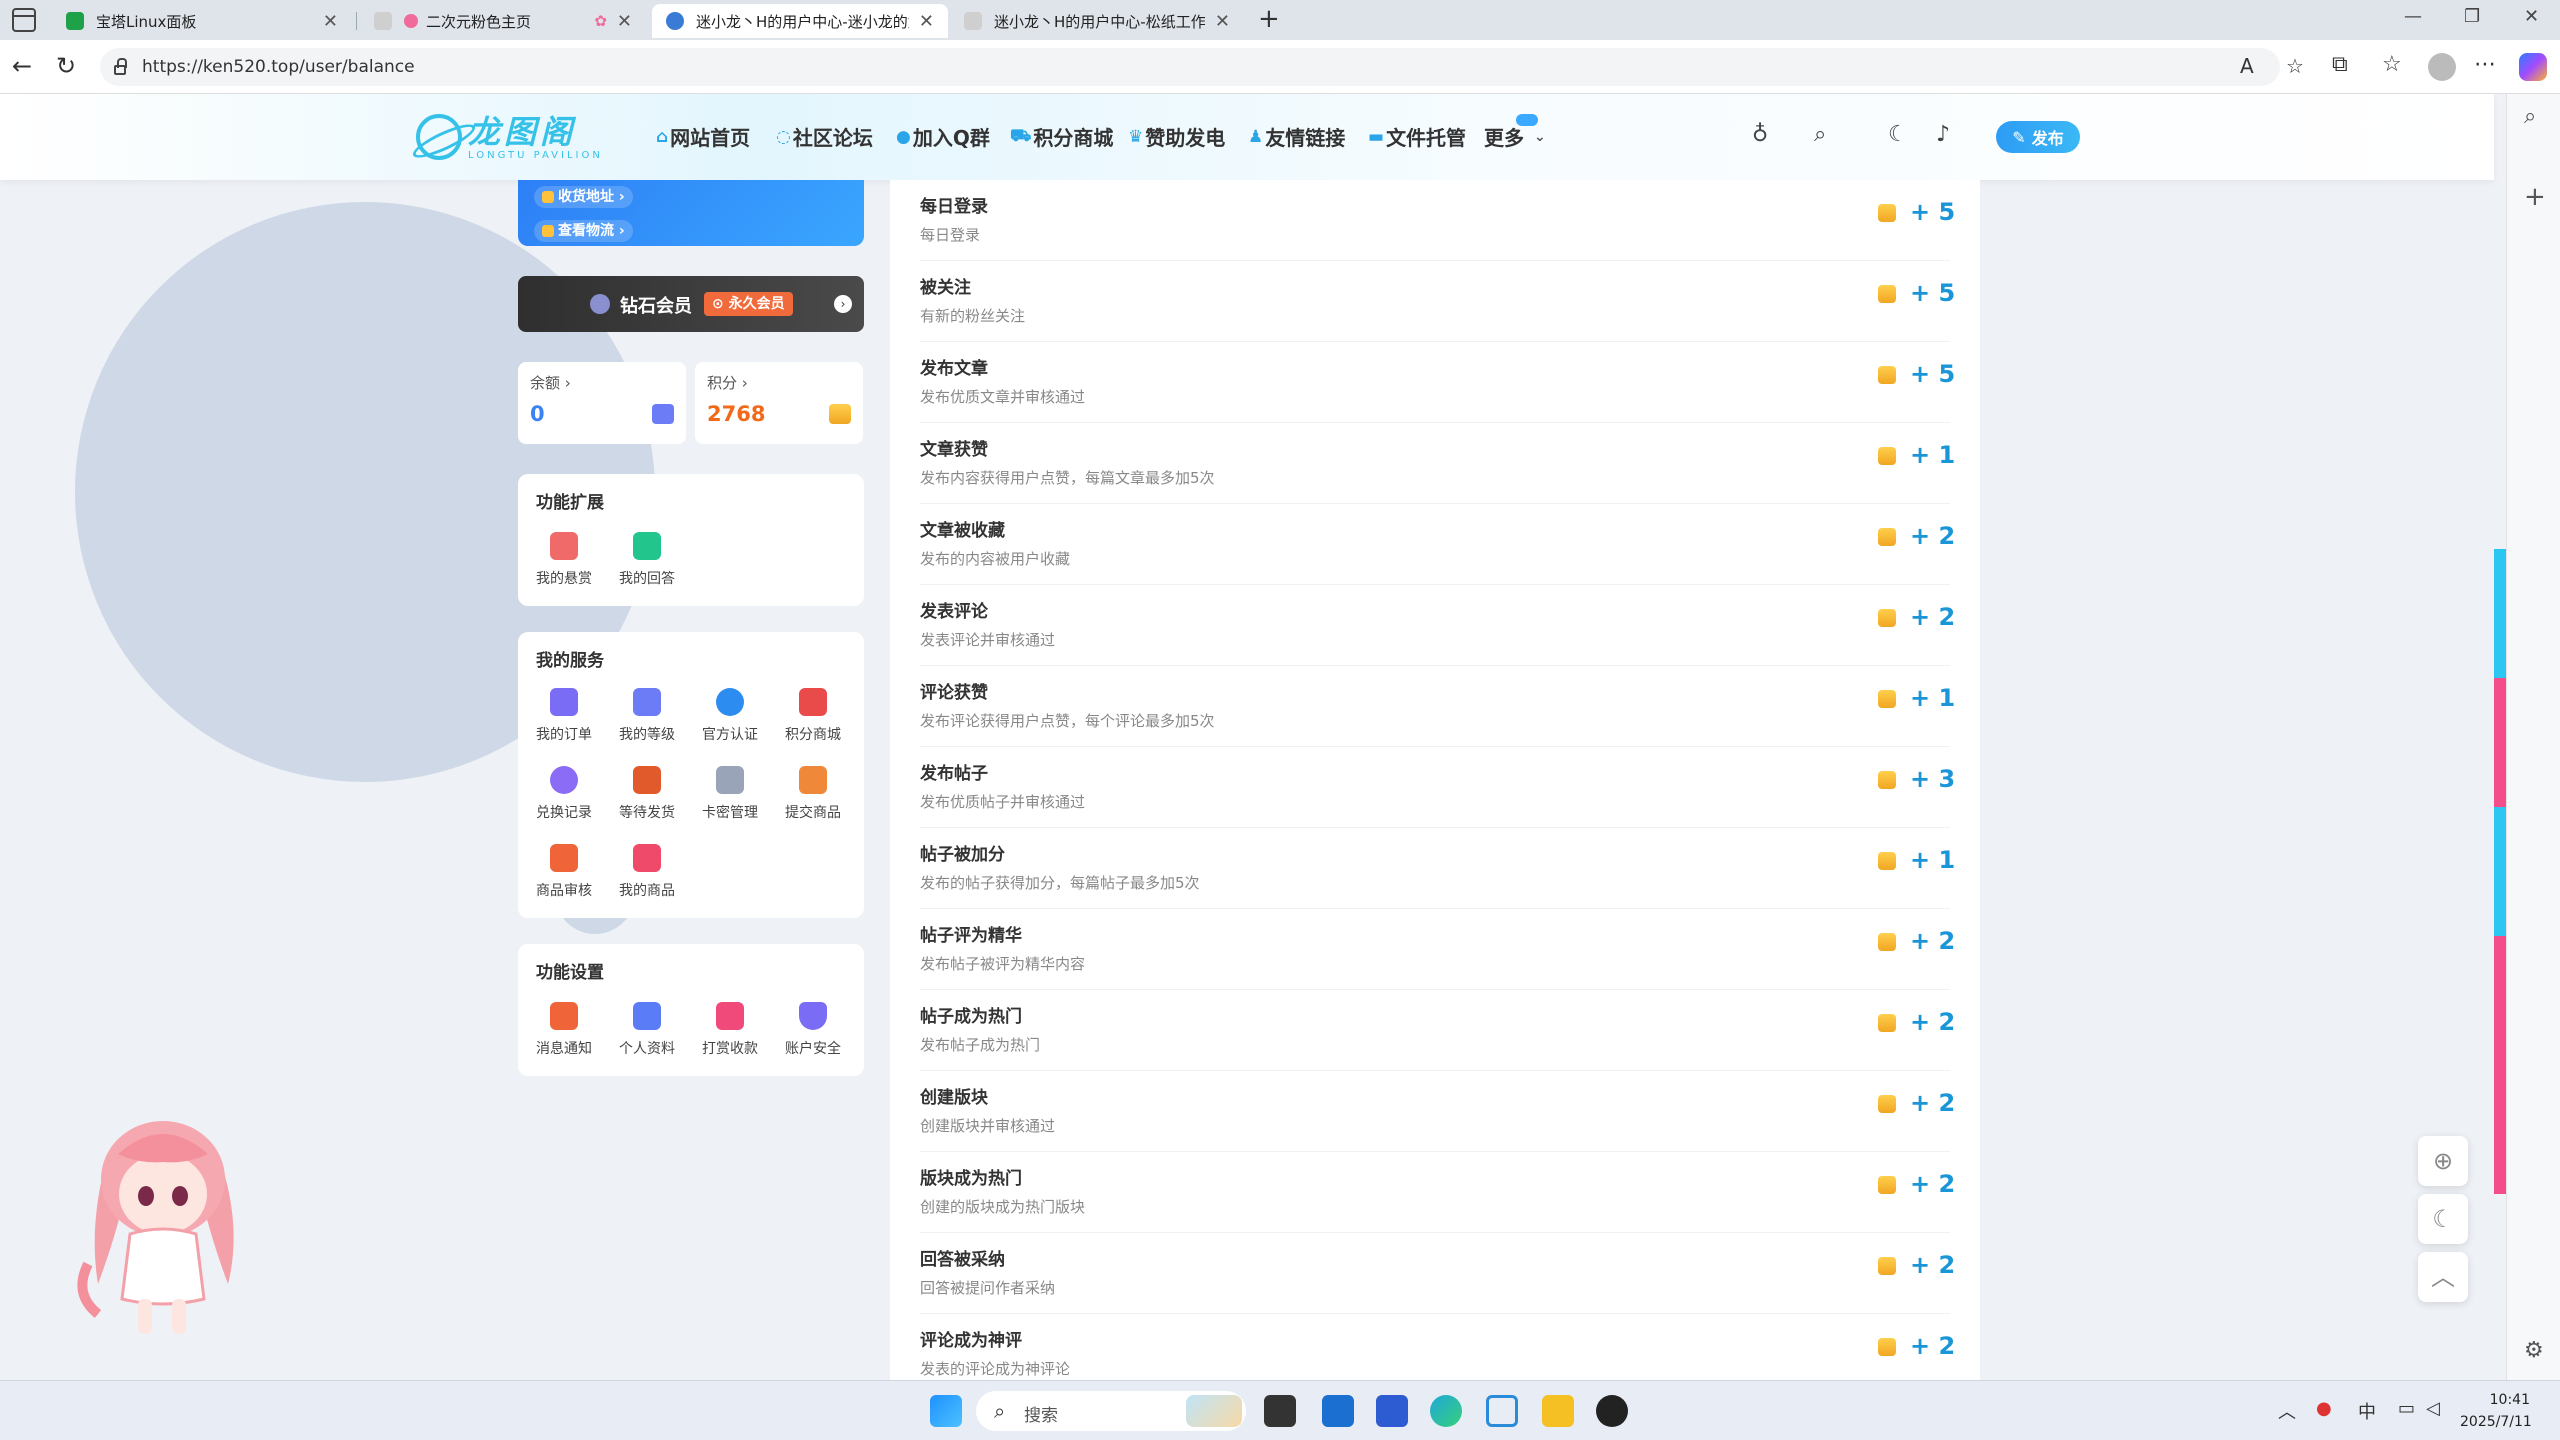 The width and height of the screenshot is (2560, 1440). Describe the element at coordinates (1338, 1411) in the screenshot. I see `outlook-icon` at that location.